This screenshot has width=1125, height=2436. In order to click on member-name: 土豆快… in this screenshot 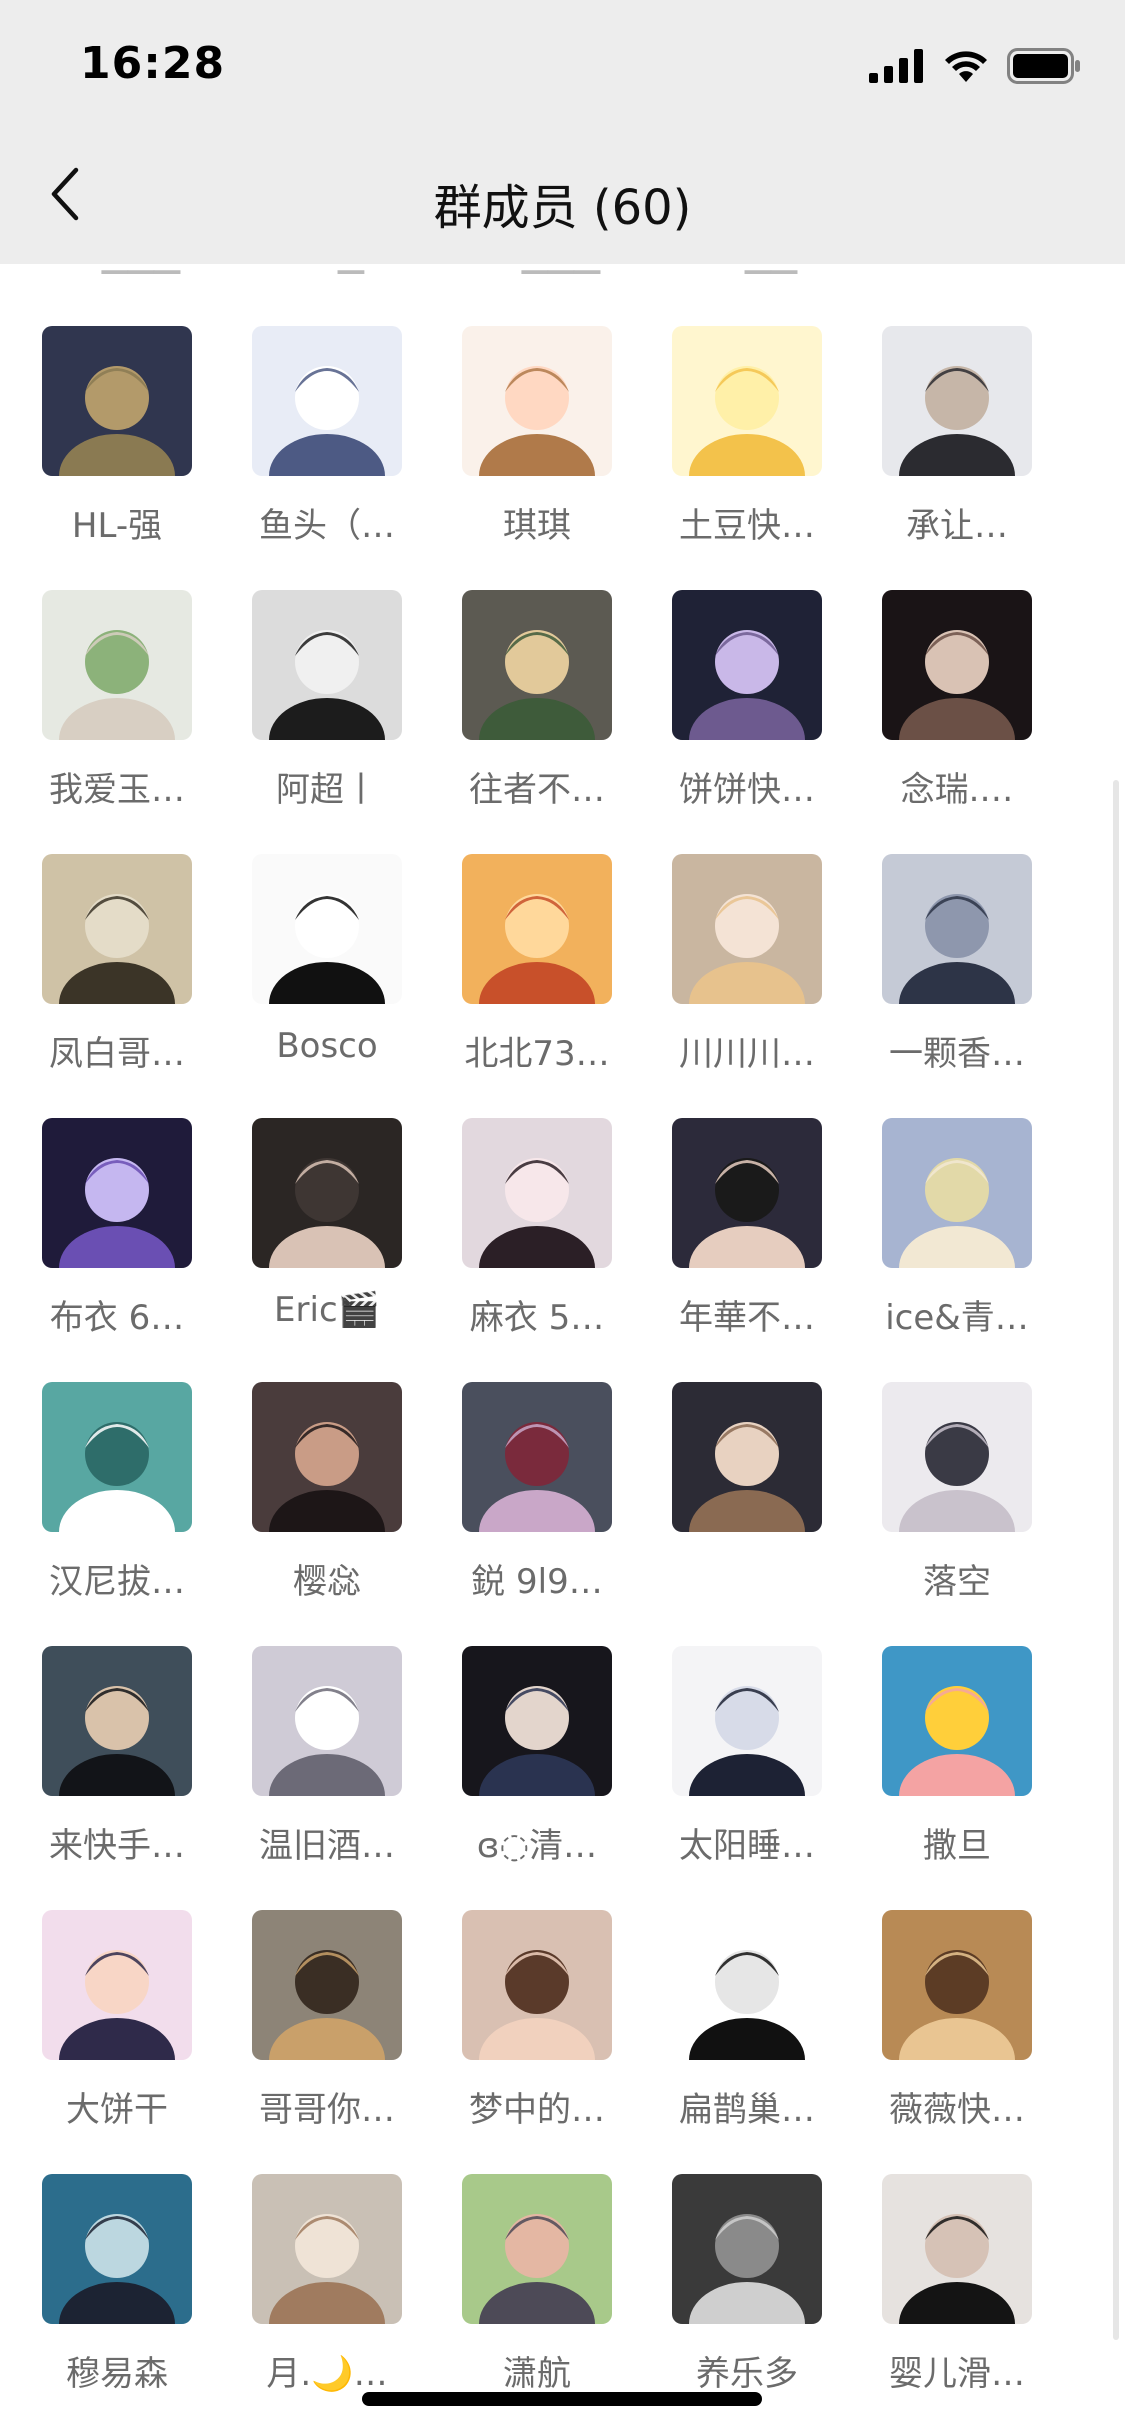, I will do `click(747, 526)`.